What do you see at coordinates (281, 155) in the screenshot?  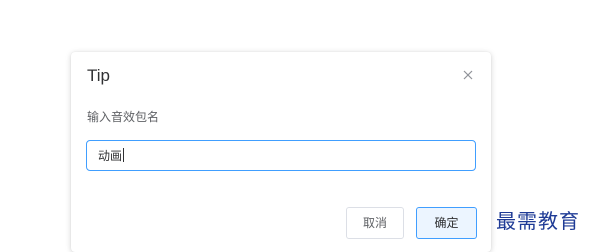 I see `sound-pack-name-input: 动画` at bounding box center [281, 155].